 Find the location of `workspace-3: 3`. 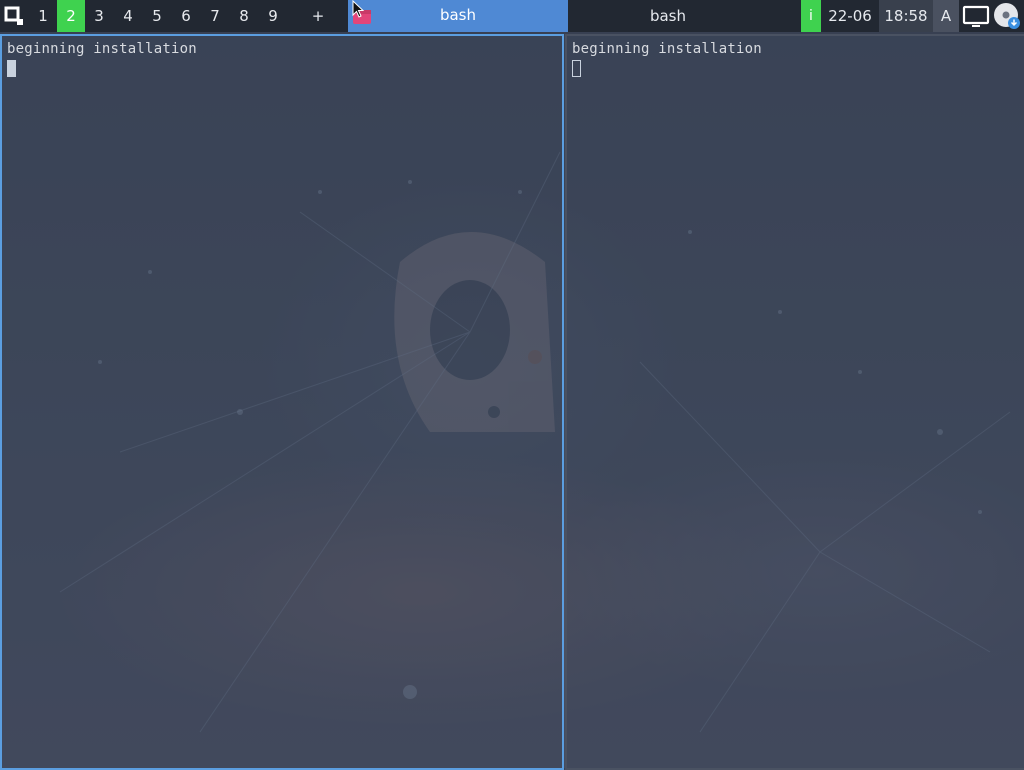

workspace-3: 3 is located at coordinates (99, 16).